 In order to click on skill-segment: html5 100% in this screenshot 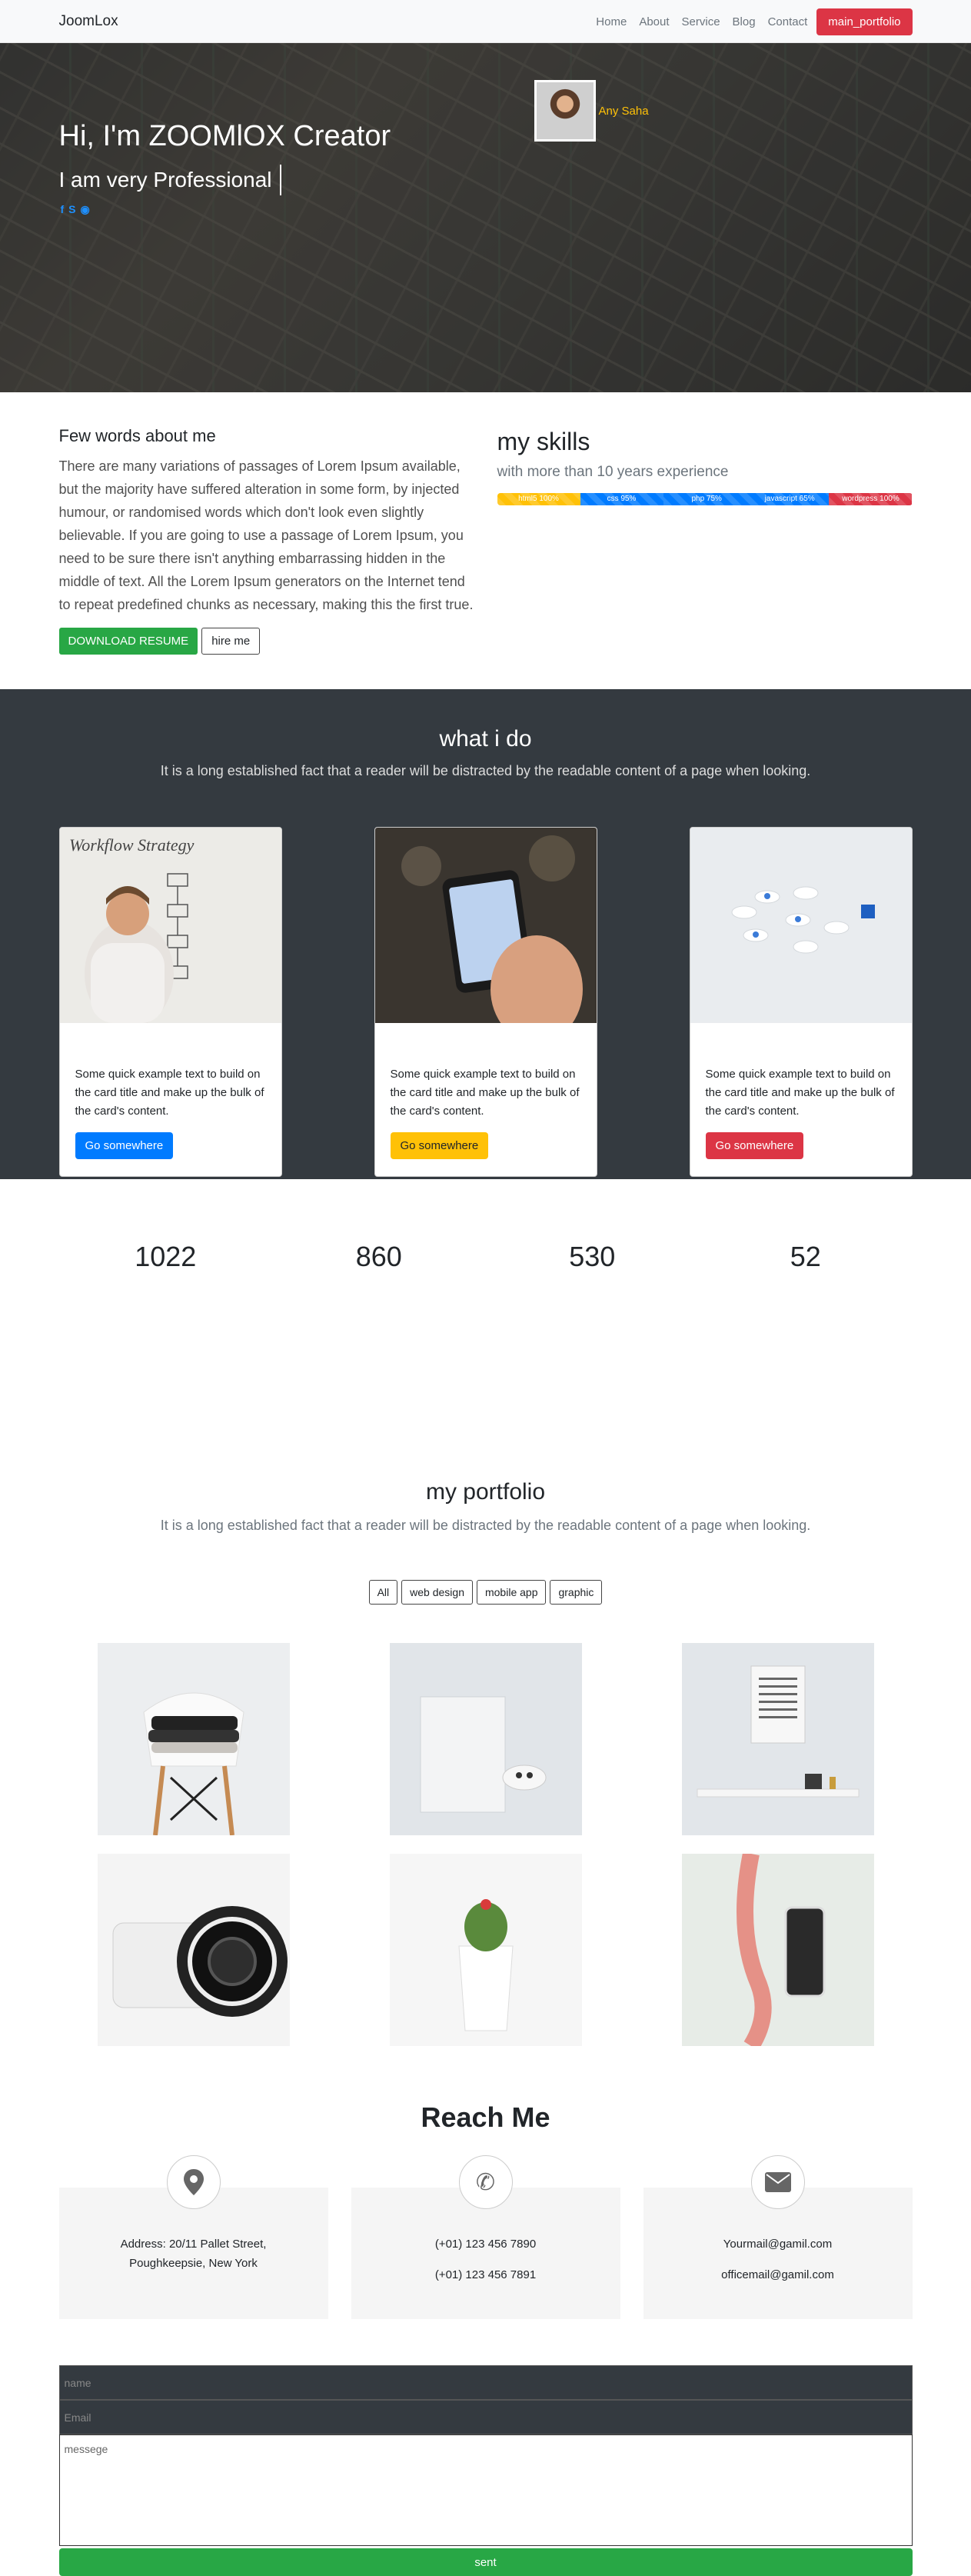, I will do `click(538, 499)`.